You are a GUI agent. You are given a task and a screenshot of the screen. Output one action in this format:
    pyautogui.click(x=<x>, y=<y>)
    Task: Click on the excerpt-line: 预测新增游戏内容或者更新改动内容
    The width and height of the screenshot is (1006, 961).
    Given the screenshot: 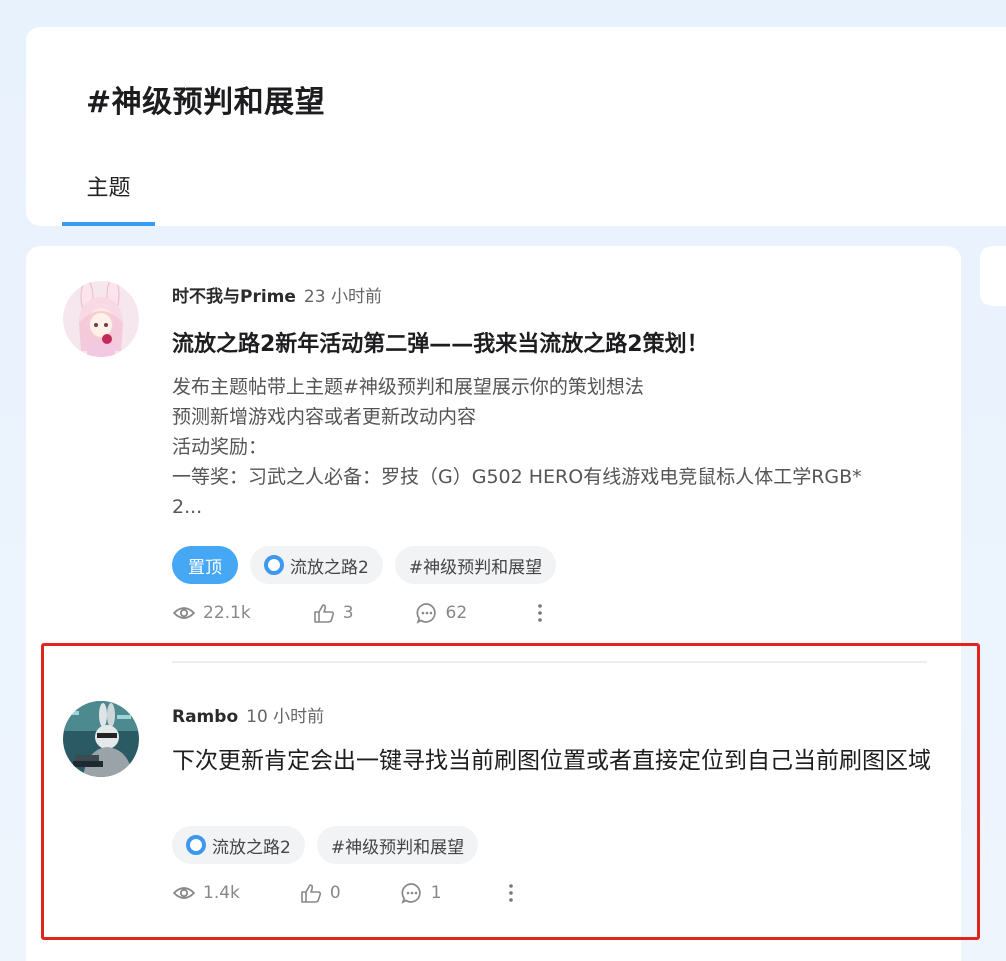 What is the action you would take?
    pyautogui.click(x=324, y=417)
    